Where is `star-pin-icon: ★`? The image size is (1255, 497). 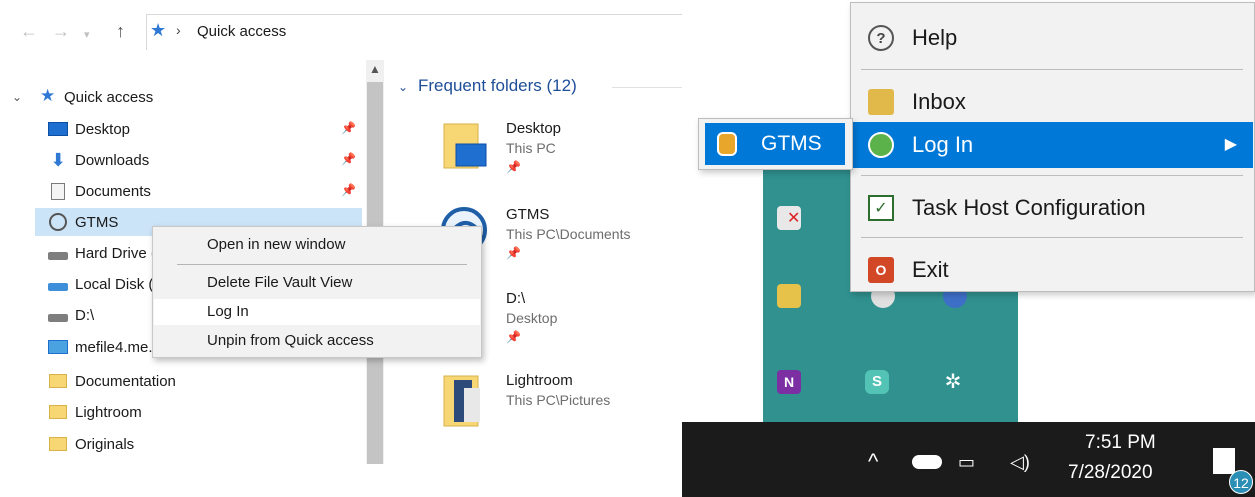 star-pin-icon: ★ is located at coordinates (158, 30).